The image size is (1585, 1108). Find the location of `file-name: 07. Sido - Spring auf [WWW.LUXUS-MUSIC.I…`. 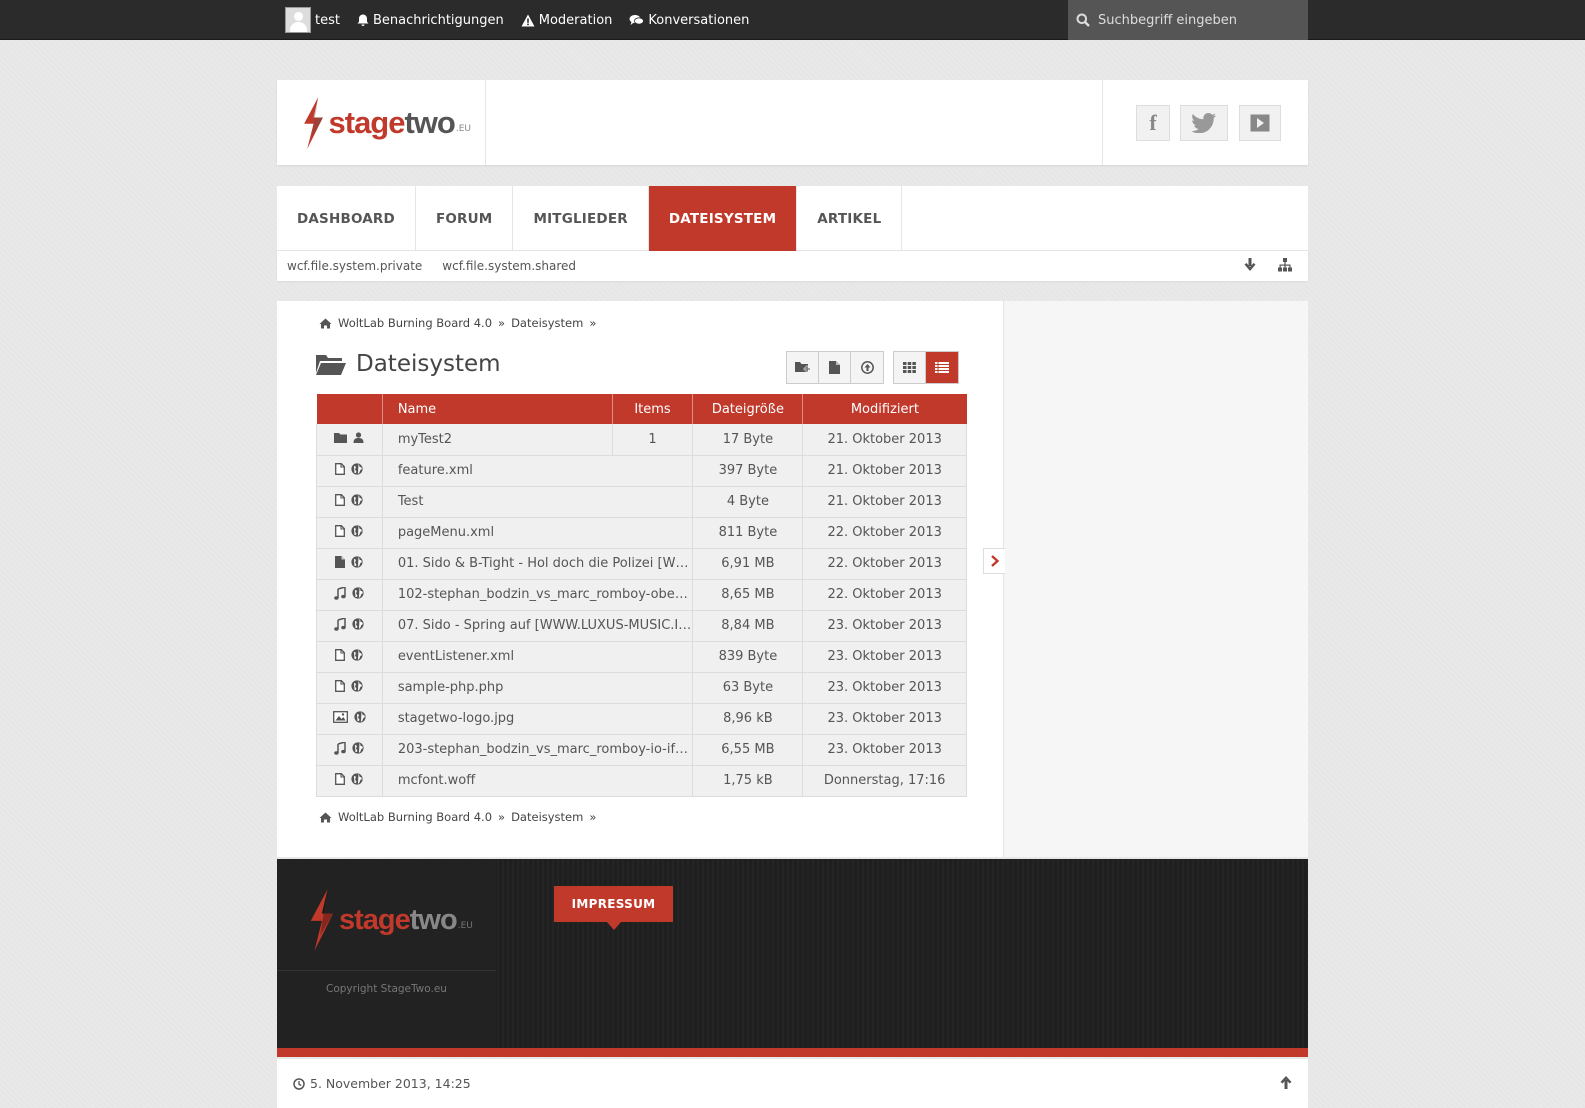

file-name: 07. Sido - Spring auf [WWW.LUXUS-MUSIC.I… is located at coordinates (538, 626).